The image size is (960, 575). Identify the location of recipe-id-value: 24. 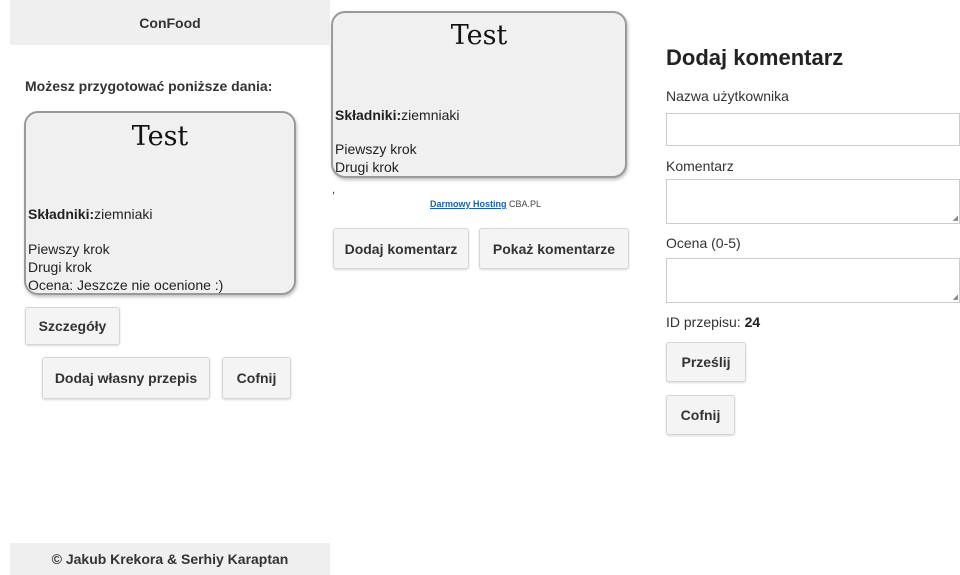
(752, 322).